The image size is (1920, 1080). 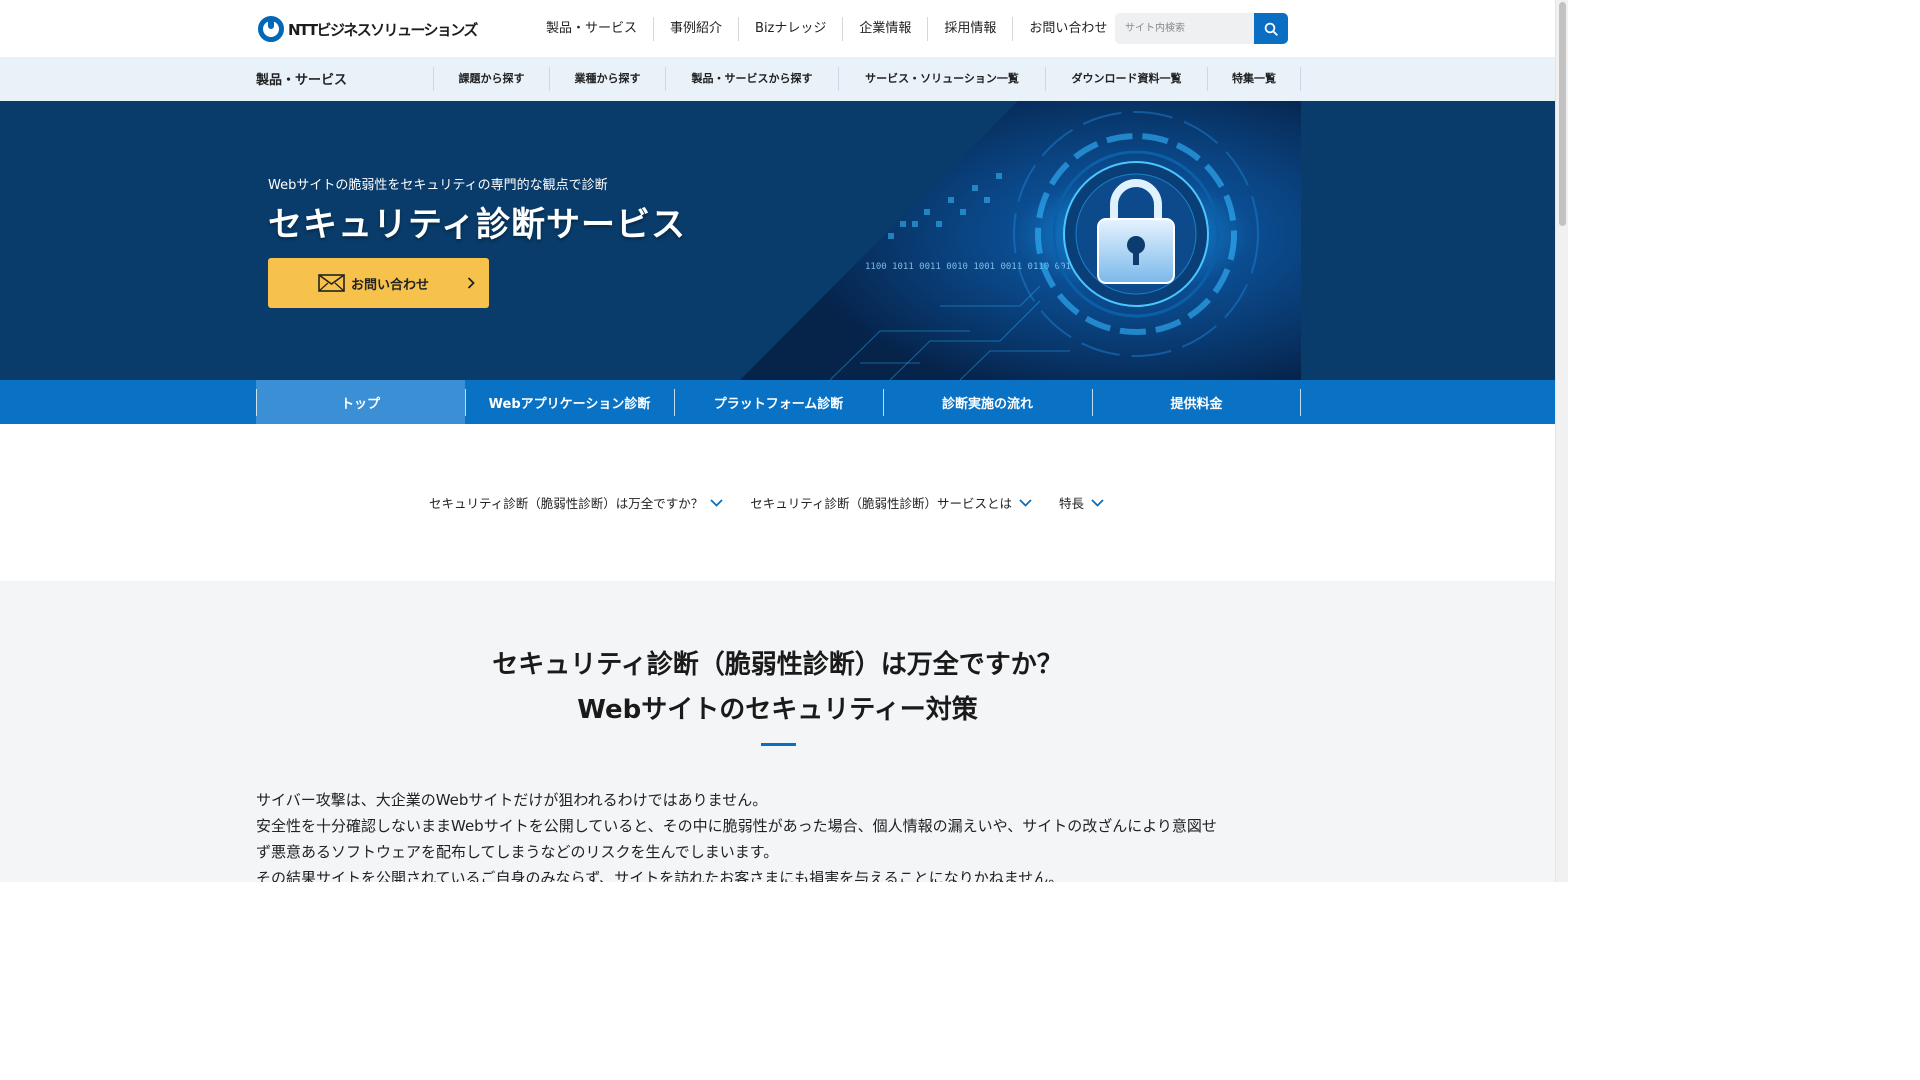 I want to click on body-line: サイバー攻撃は、大企業のWebサイトだけが狙われるわけではありません。, so click(x=512, y=800).